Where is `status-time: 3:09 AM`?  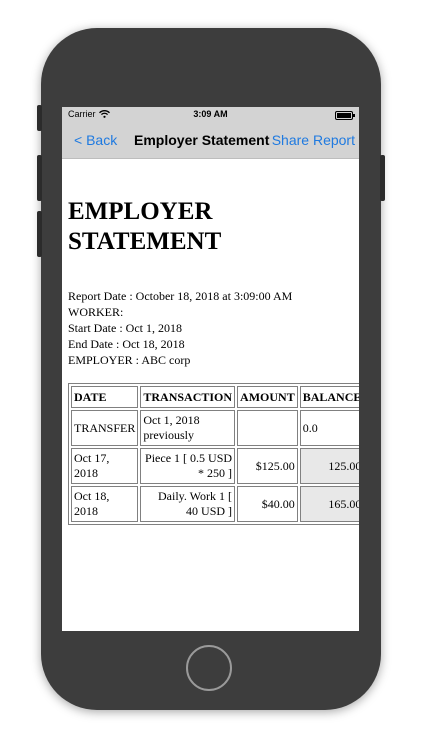
status-time: 3:09 AM is located at coordinates (210, 114).